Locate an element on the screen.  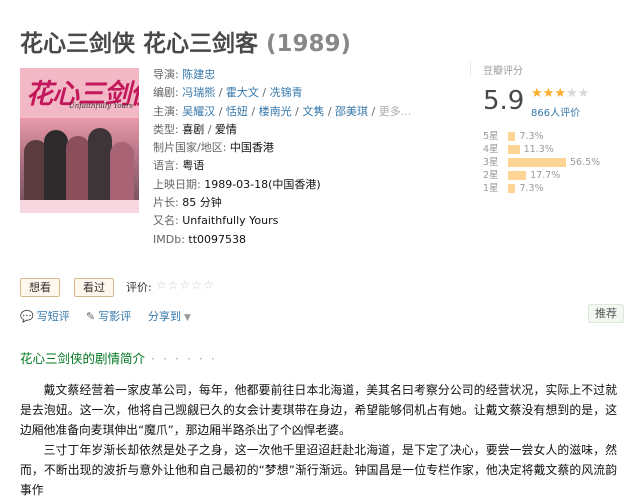
director-row: 导演: 陈建忠 is located at coordinates (303, 75).